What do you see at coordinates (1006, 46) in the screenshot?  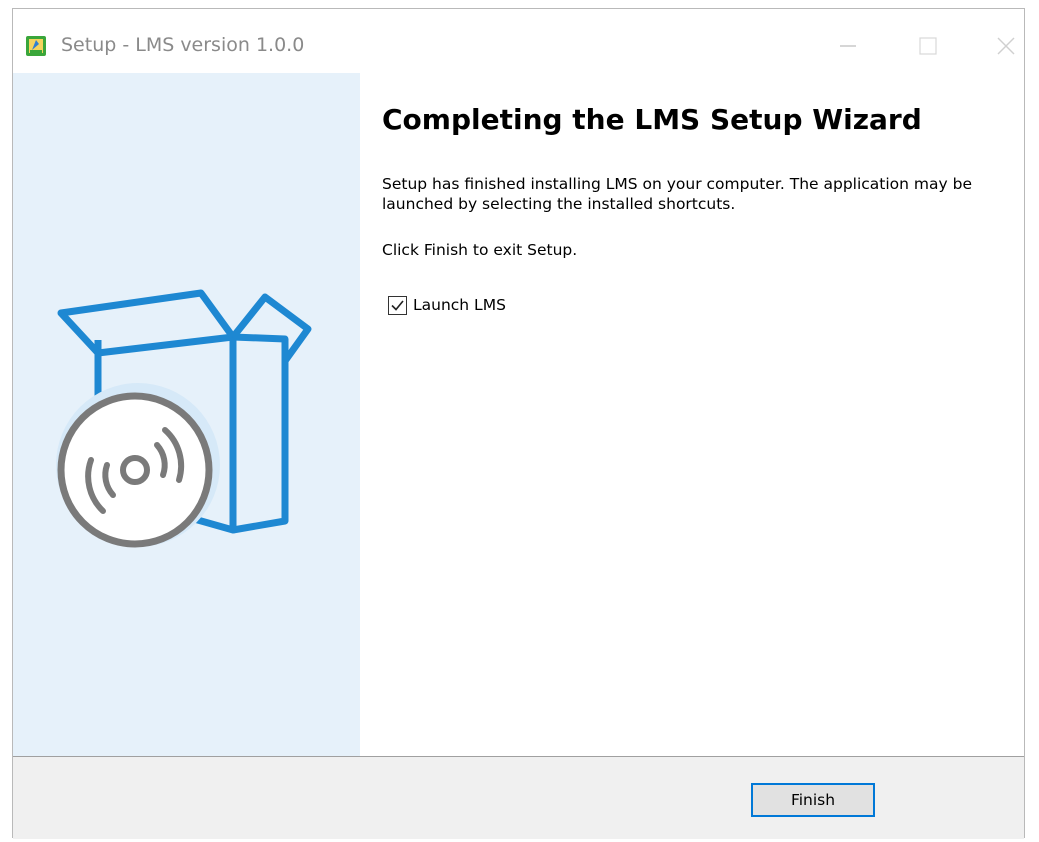 I see `close-icon` at bounding box center [1006, 46].